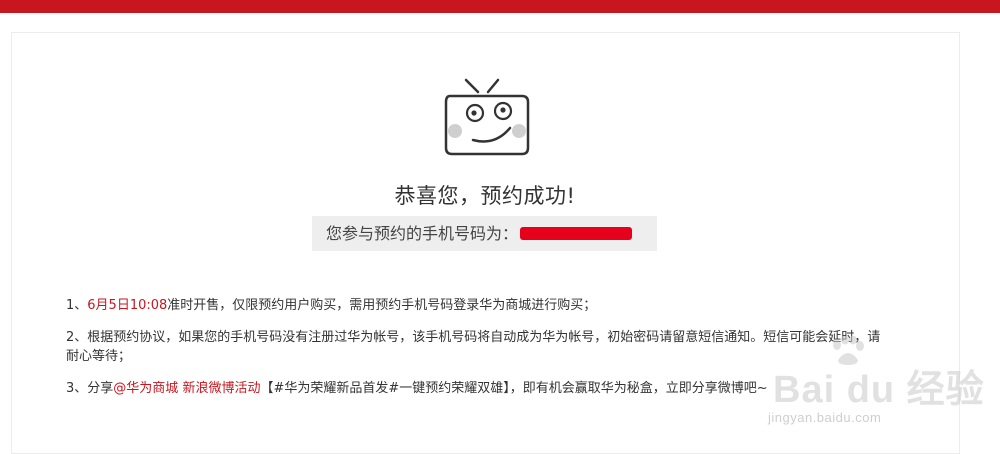 Image resolution: width=1000 pixels, height=454 pixels. Describe the element at coordinates (455, 131) in the screenshot. I see `cheek-left` at that location.